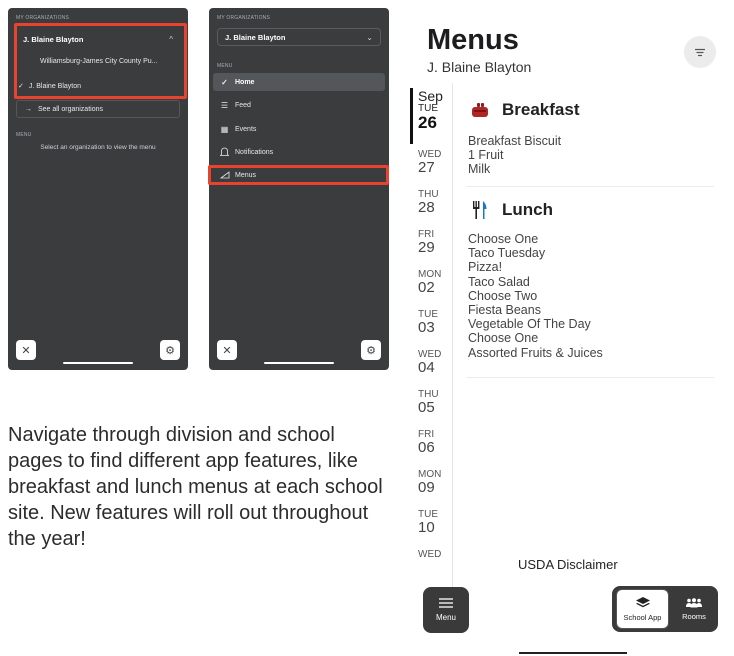 The height and width of the screenshot is (656, 734). Describe the element at coordinates (514, 155) in the screenshot. I see `breakfast-items: Breakfast Biscuit 1 Fruit Milk` at that location.